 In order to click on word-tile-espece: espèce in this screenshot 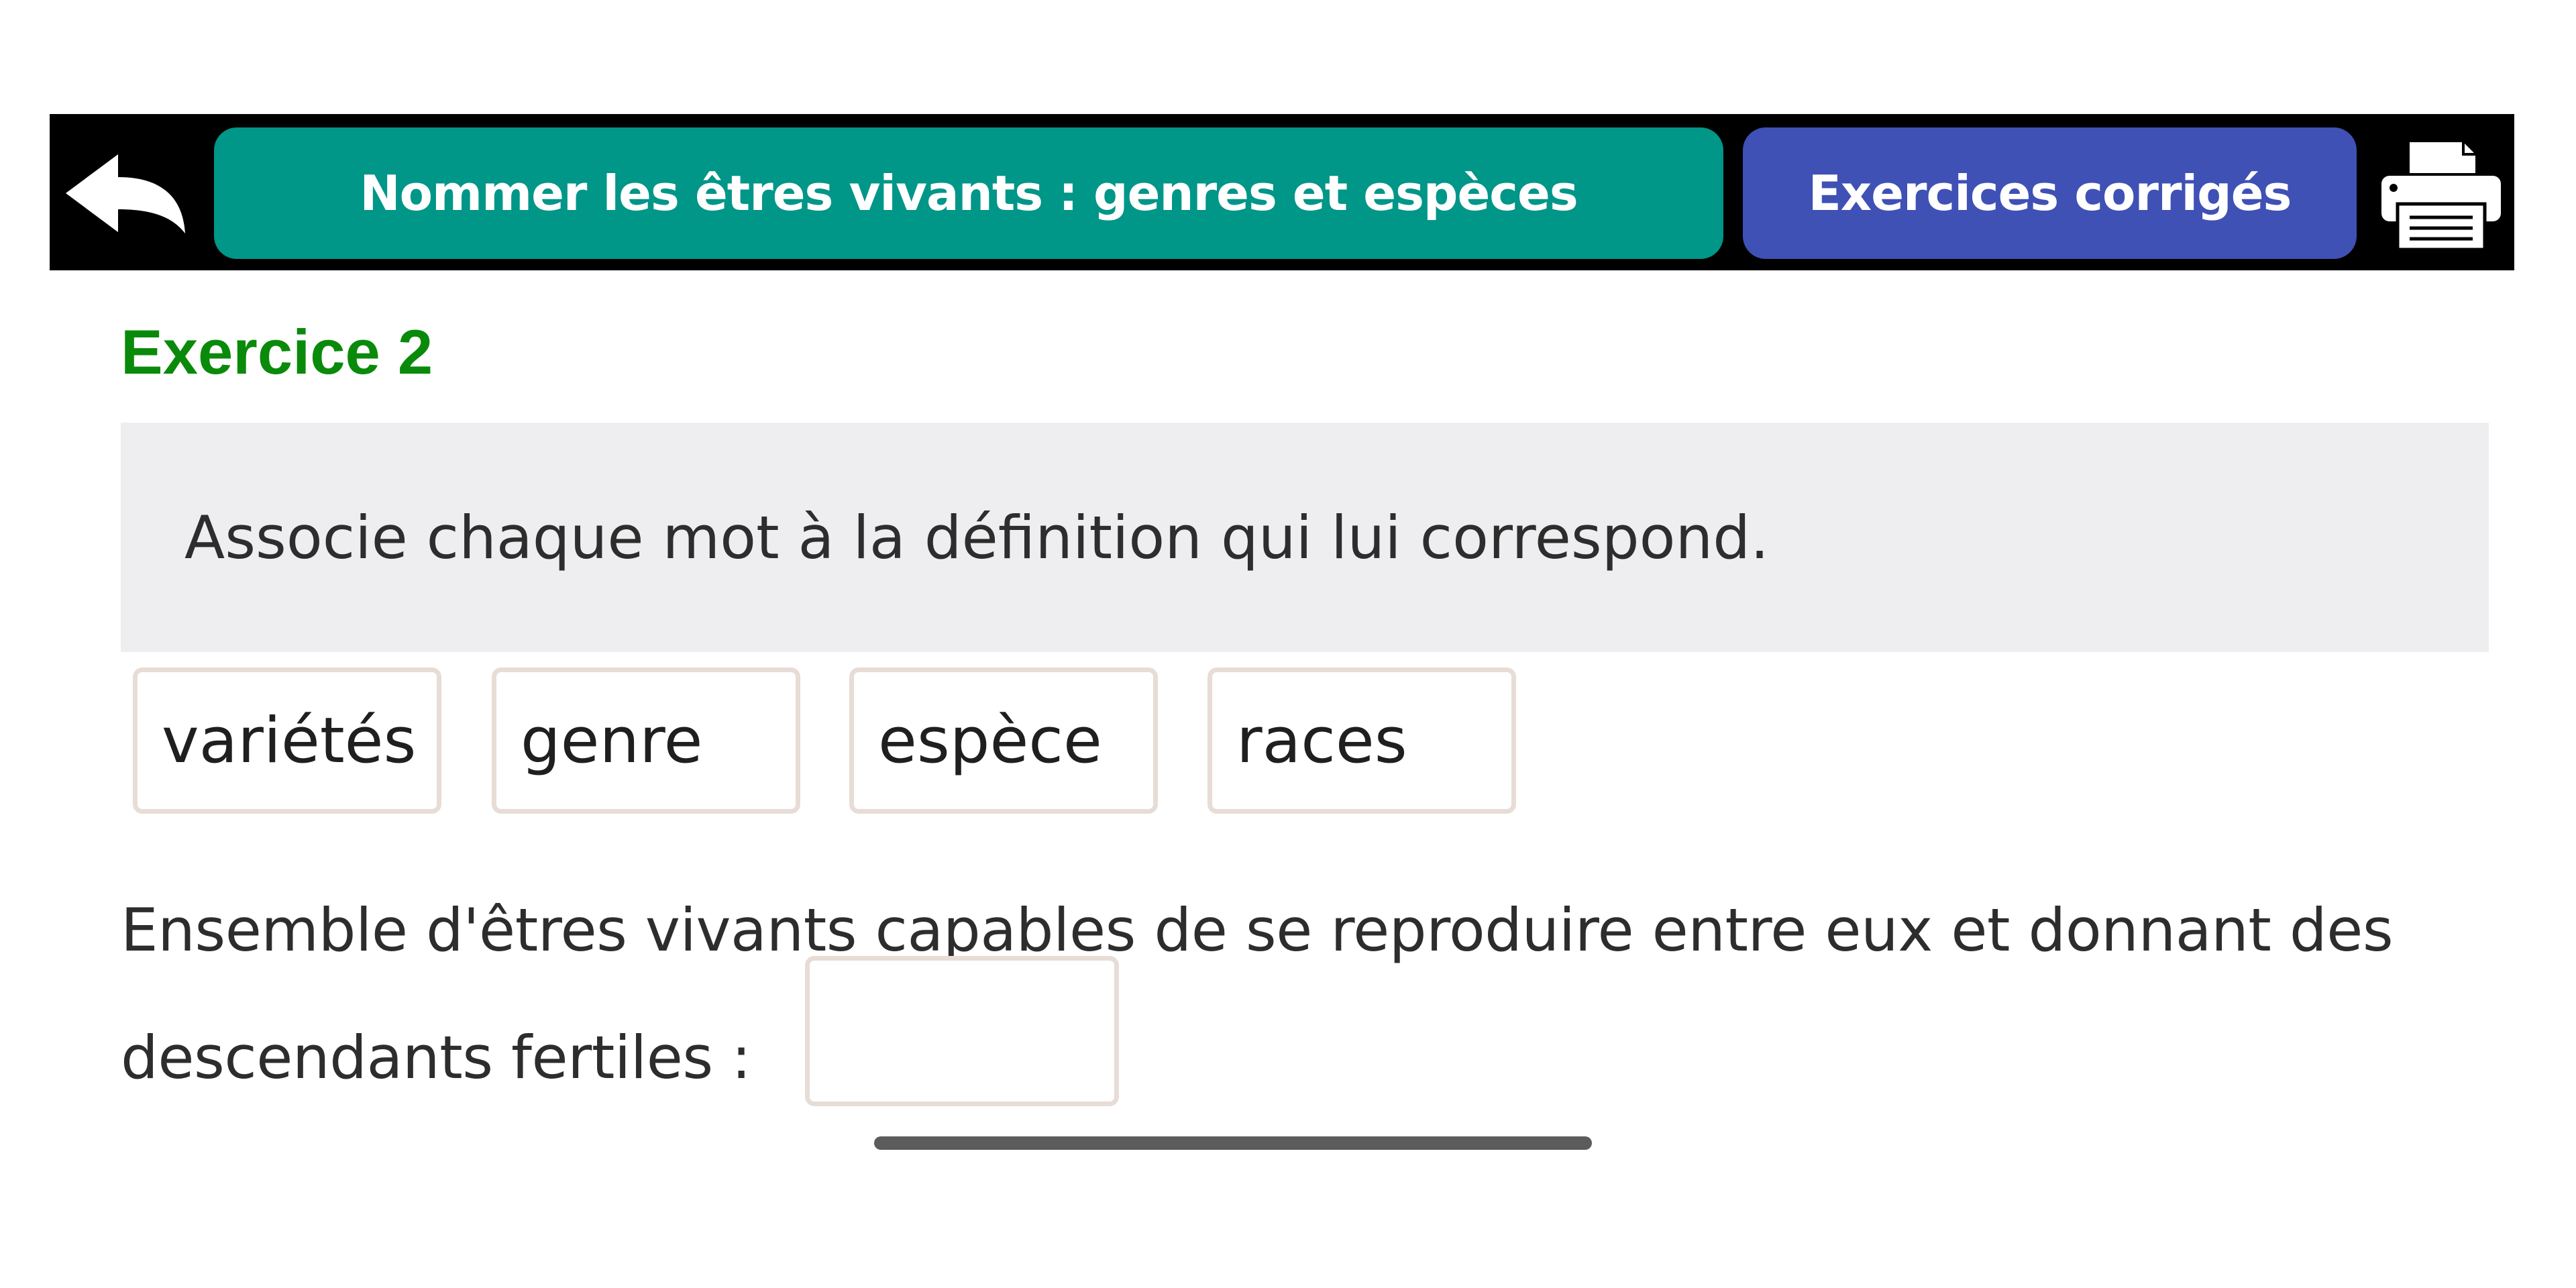, I will do `click(1003, 740)`.